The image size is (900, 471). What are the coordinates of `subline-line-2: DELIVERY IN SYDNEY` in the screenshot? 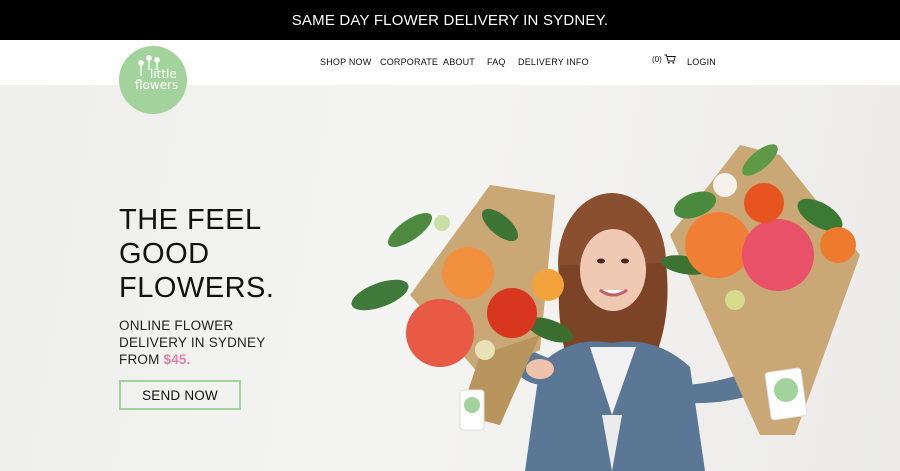 It's located at (192, 342).